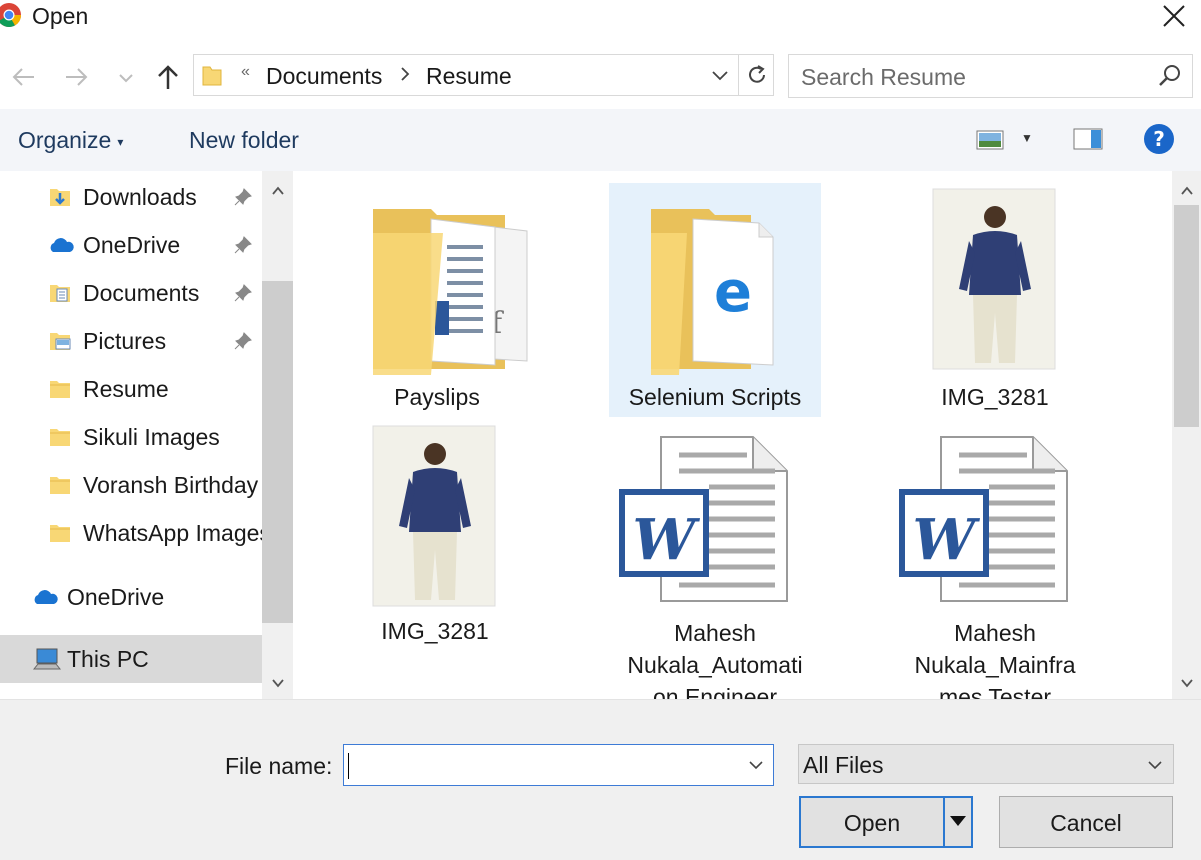 The image size is (1201, 860). Describe the element at coordinates (986, 764) in the screenshot. I see `file-type-select: All Files` at that location.